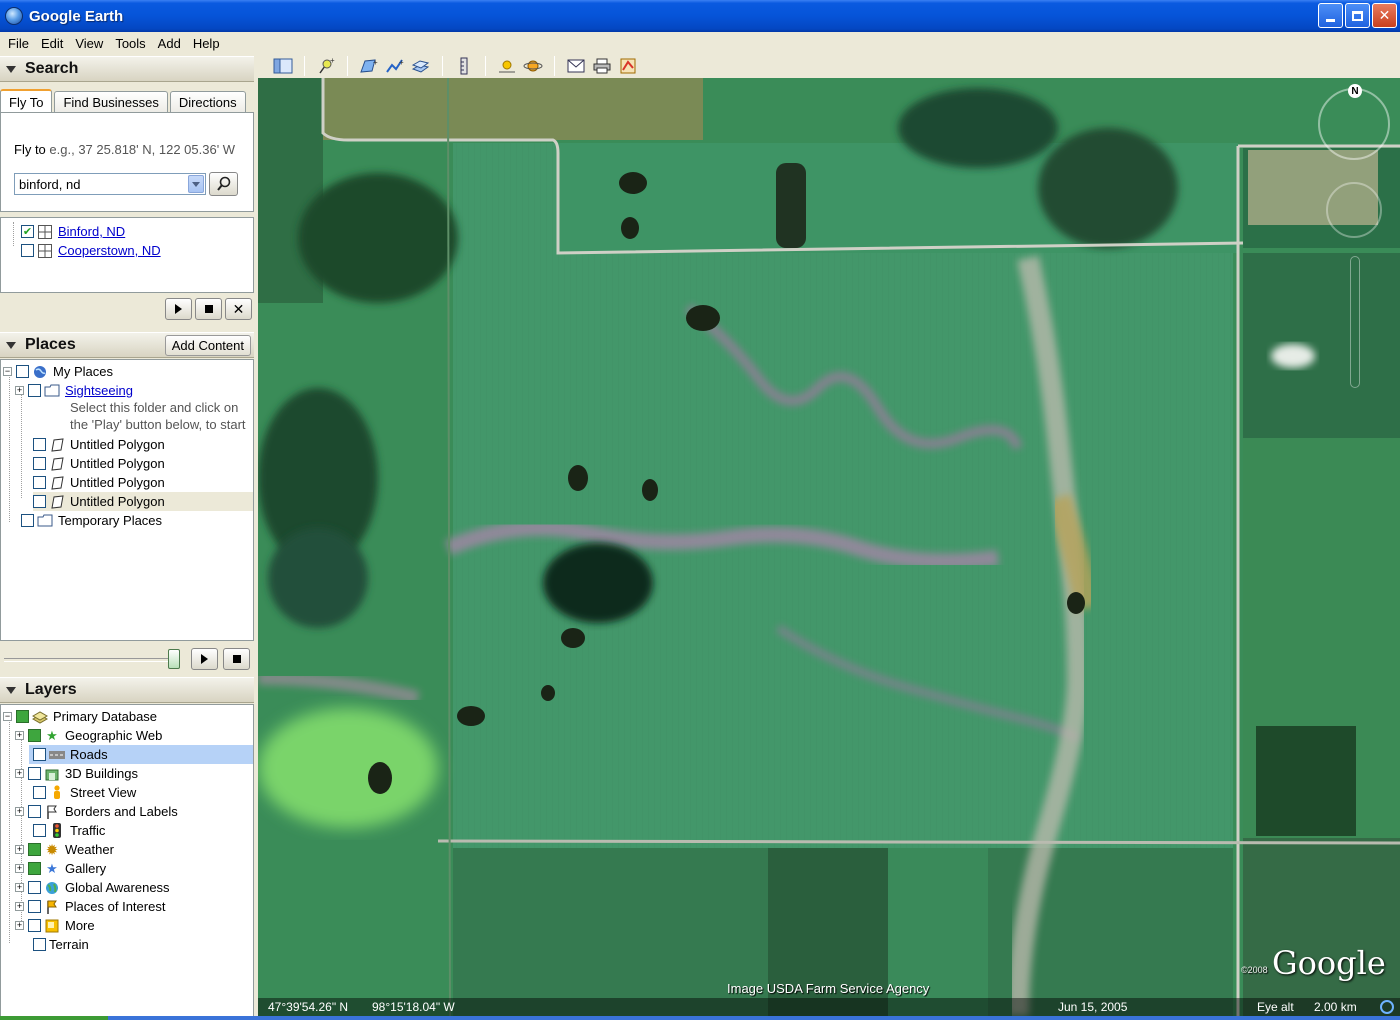 The width and height of the screenshot is (1400, 1020). Describe the element at coordinates (602, 66) in the screenshot. I see `print-button` at that location.